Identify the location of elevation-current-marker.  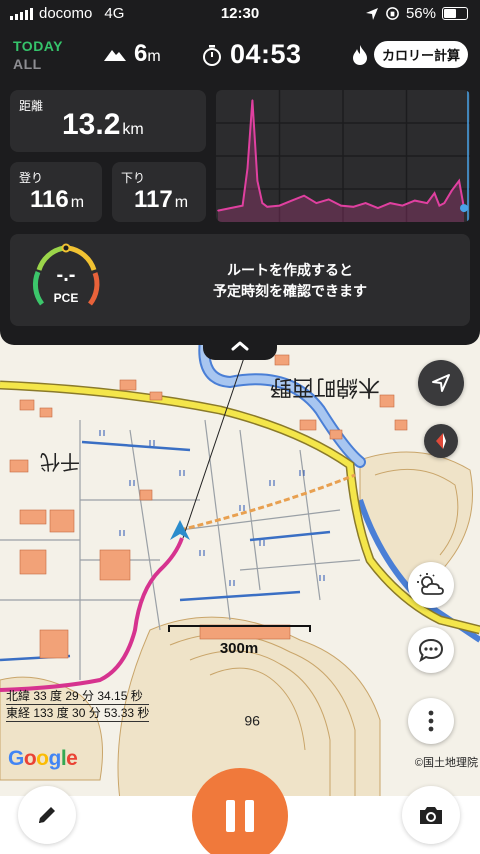
(464, 208).